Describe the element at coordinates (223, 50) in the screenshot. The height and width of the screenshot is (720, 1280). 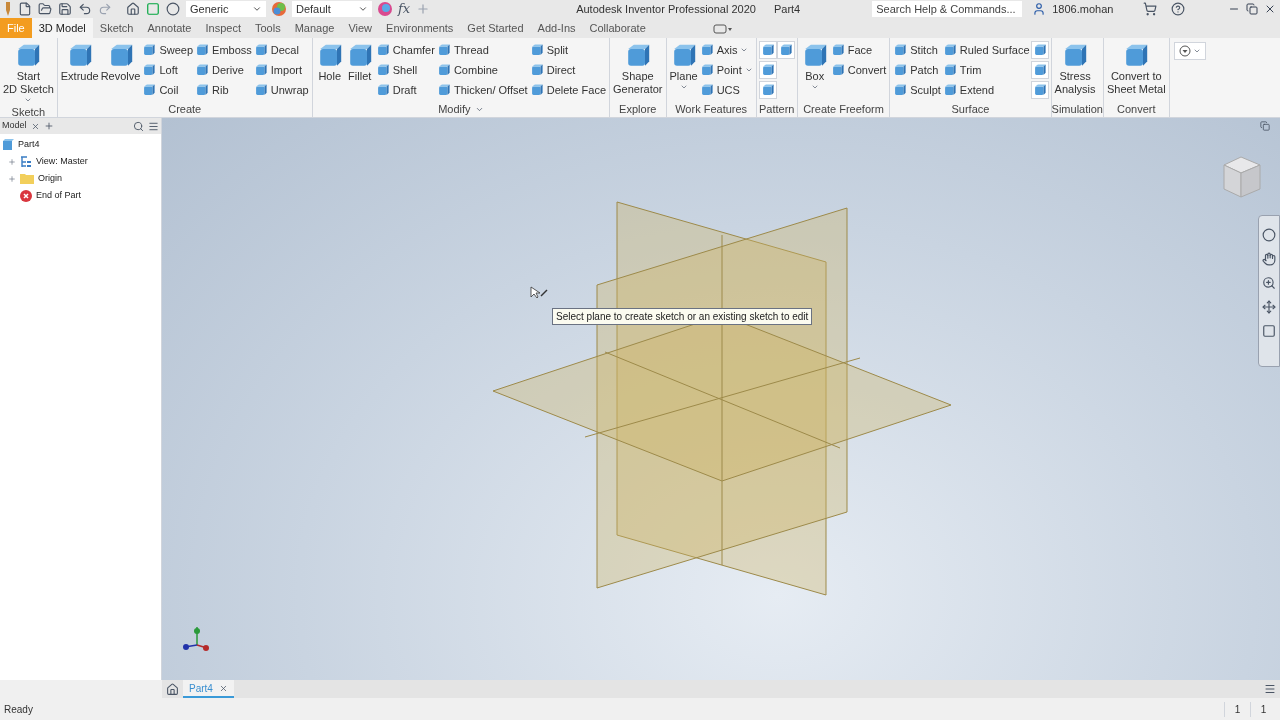
I see `ribbon-tool-button: Emboss` at that location.